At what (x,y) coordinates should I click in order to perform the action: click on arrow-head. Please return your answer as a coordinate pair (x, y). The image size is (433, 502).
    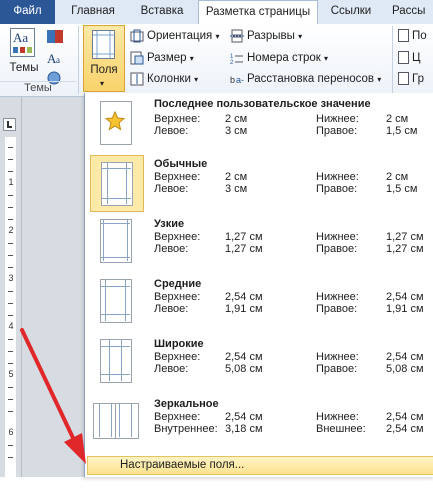
    Looking at the image, I should click on (75, 448).